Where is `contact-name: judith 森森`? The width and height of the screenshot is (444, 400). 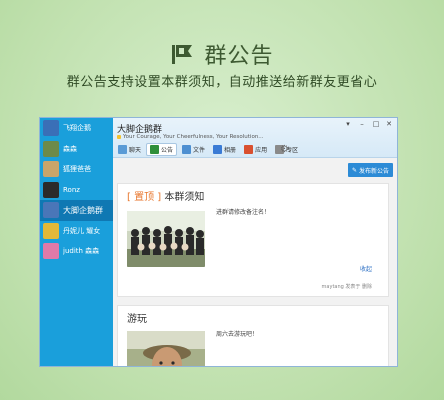 contact-name: judith 森森 is located at coordinates (81, 251).